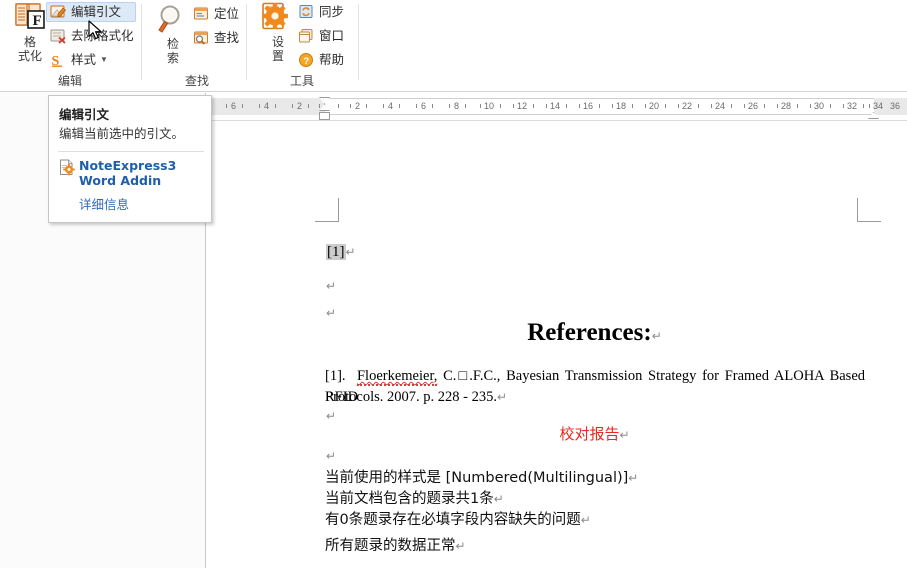 The image size is (907, 568). I want to click on locate-button: 定位, so click(218, 14).